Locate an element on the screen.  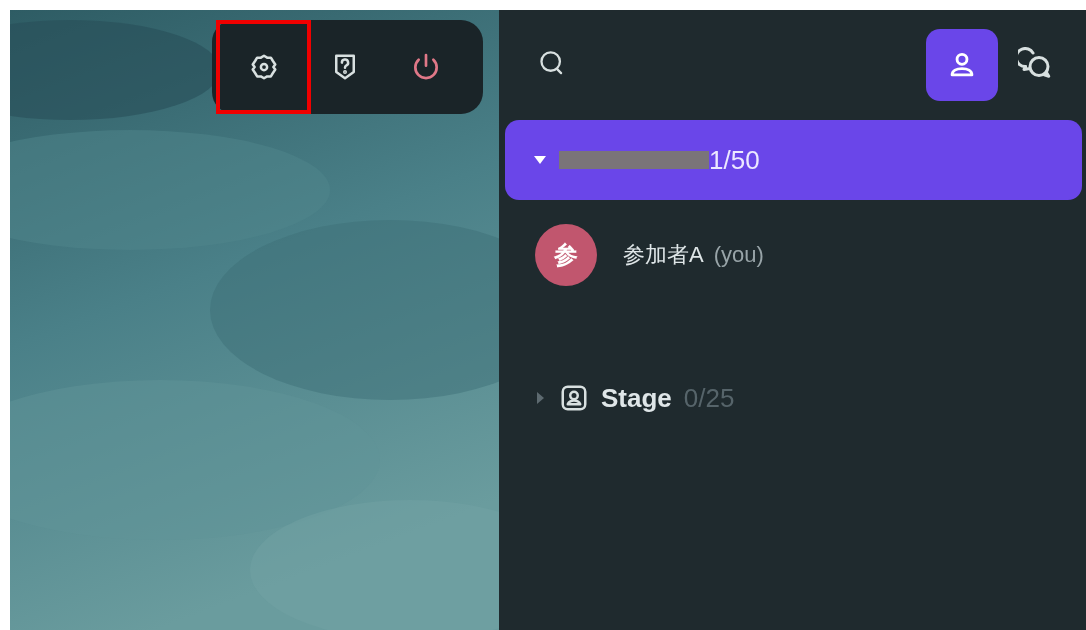
member-row: 参 参加者A (you) is located at coordinates (792, 255).